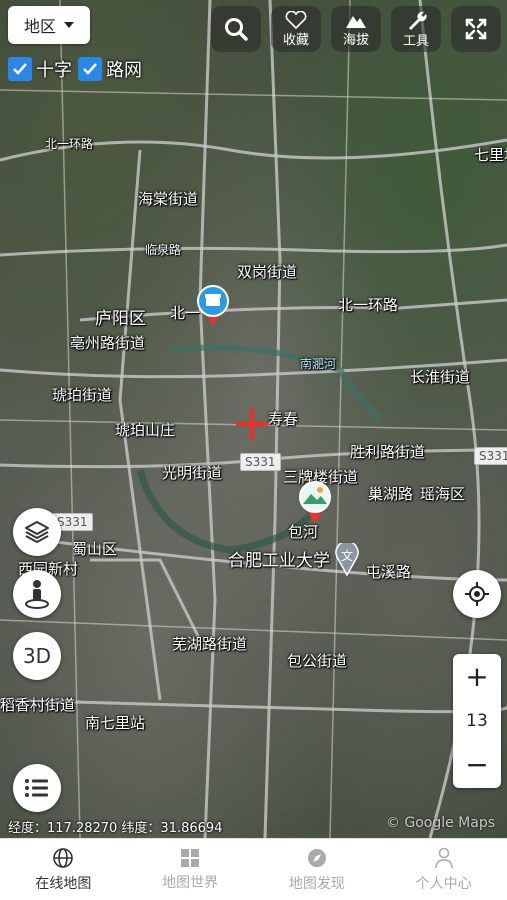 The image size is (507, 900). What do you see at coordinates (63, 883) in the screenshot?
I see `nav-label: 在线地图` at bounding box center [63, 883].